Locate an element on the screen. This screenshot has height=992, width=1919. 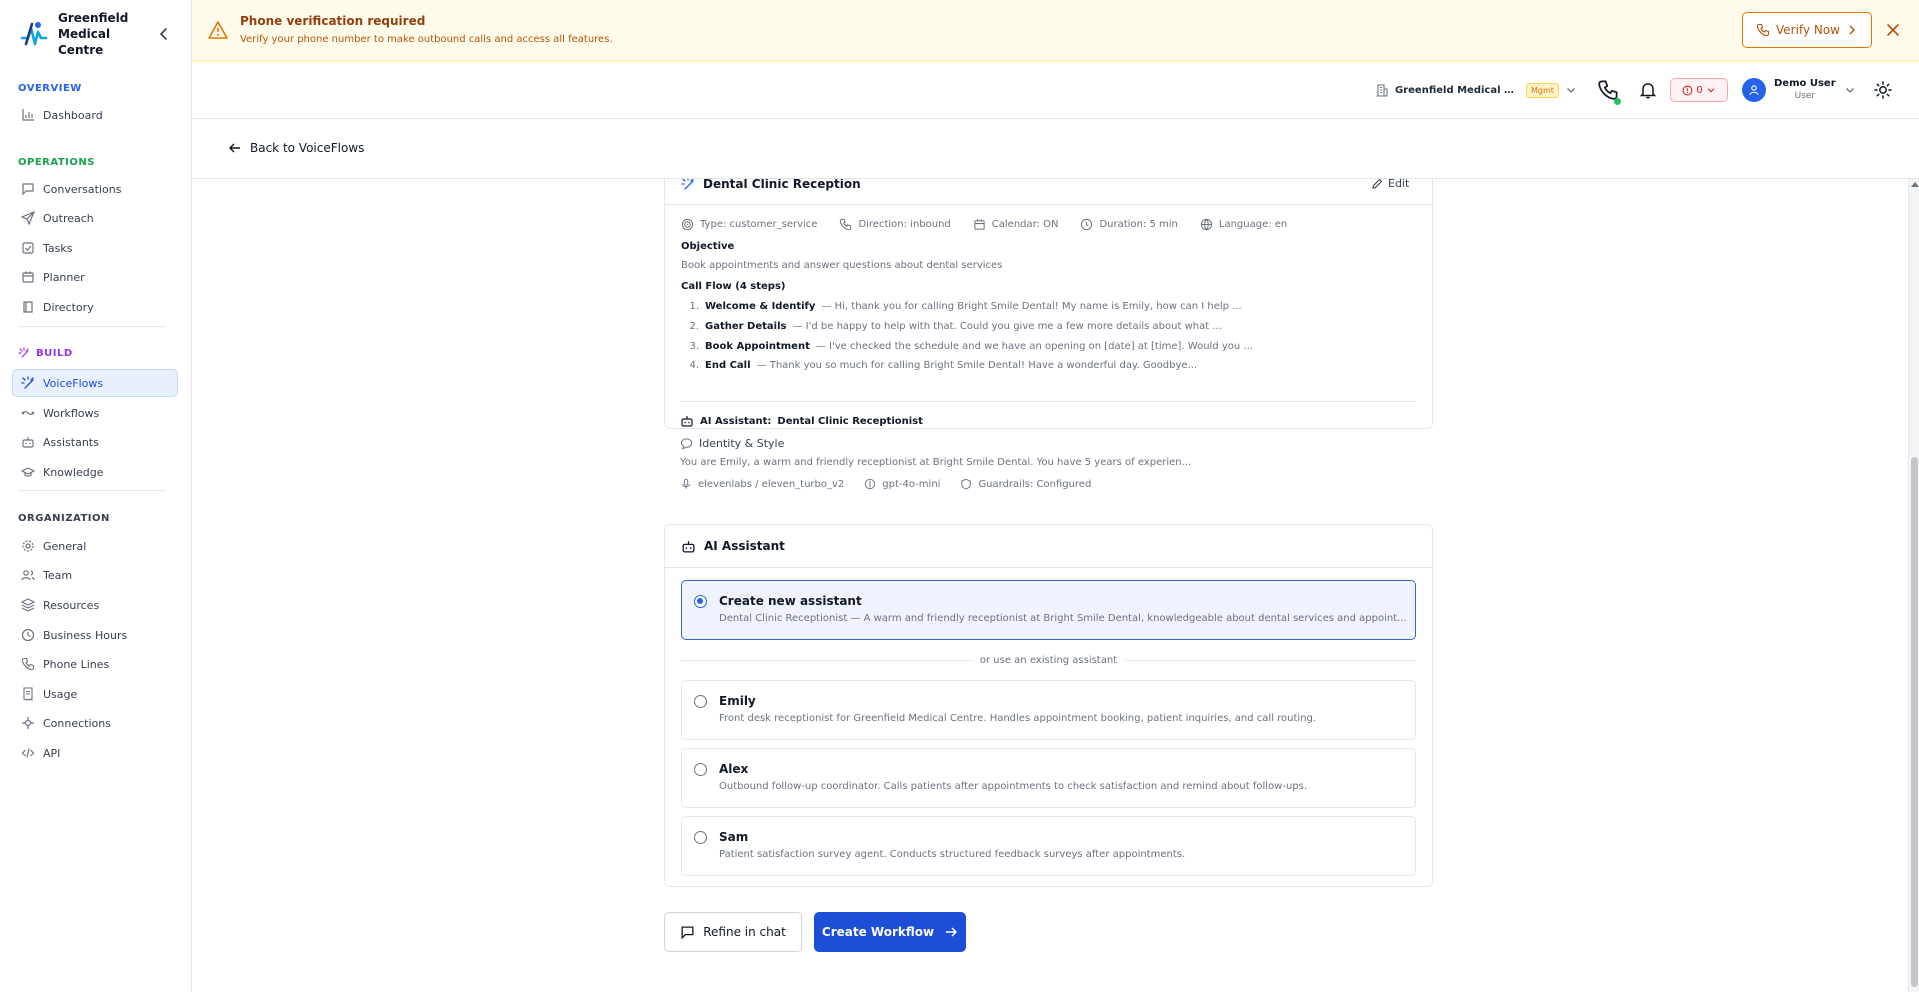
step-number: 3. is located at coordinates (694, 346).